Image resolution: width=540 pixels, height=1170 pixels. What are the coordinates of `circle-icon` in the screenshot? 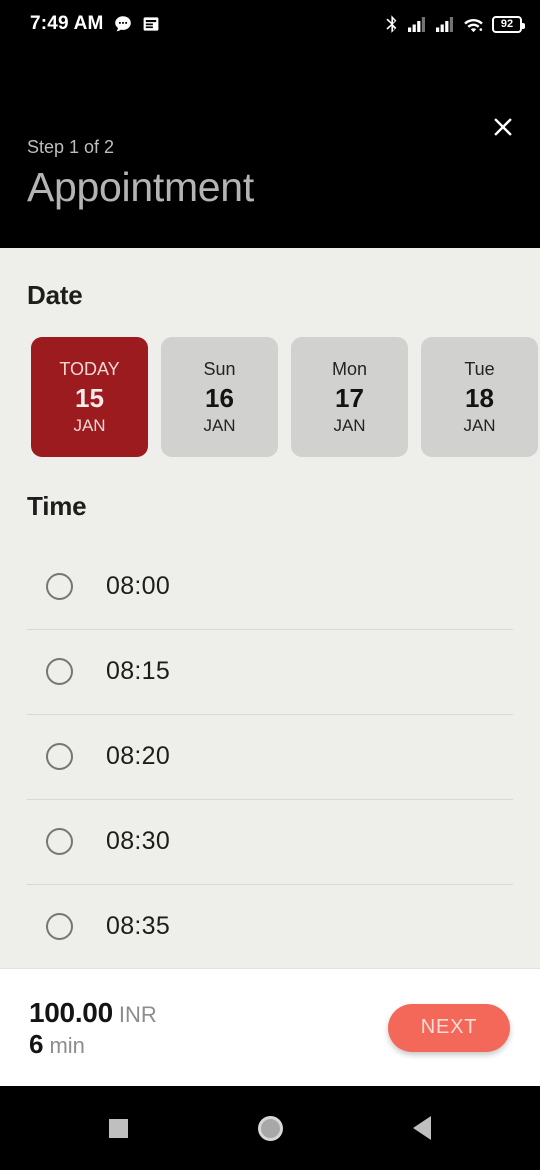 It's located at (270, 1128).